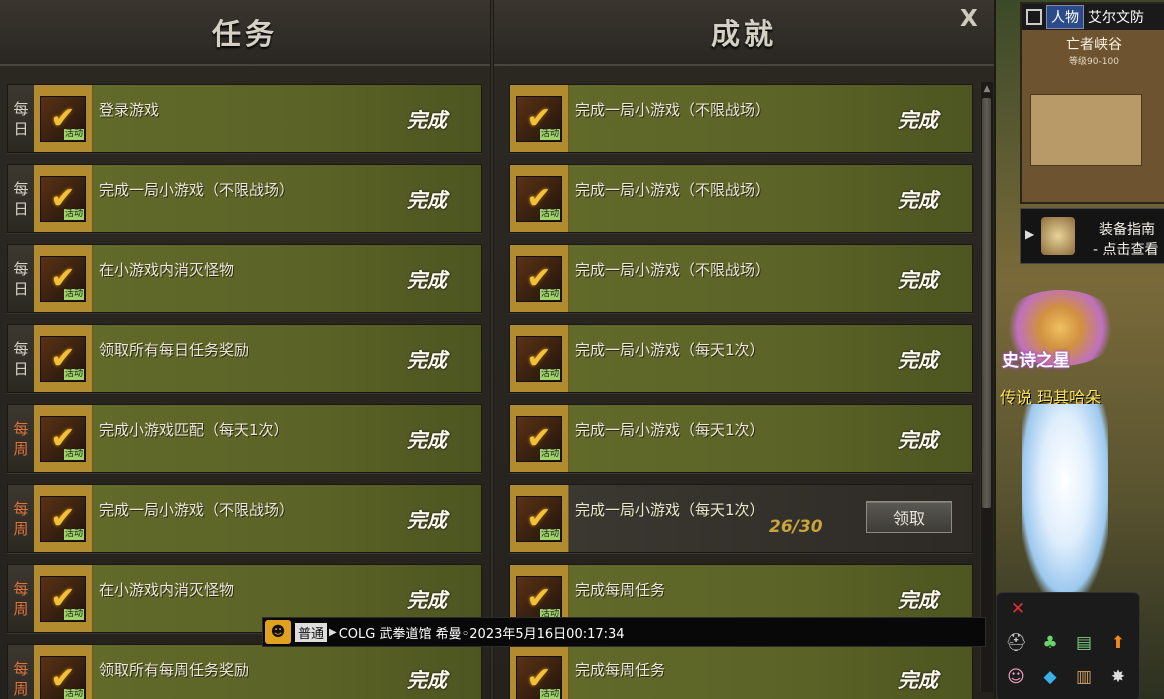 The width and height of the screenshot is (1164, 699). What do you see at coordinates (1029, 234) in the screenshot?
I see `guide-arrow-icon: ▶` at bounding box center [1029, 234].